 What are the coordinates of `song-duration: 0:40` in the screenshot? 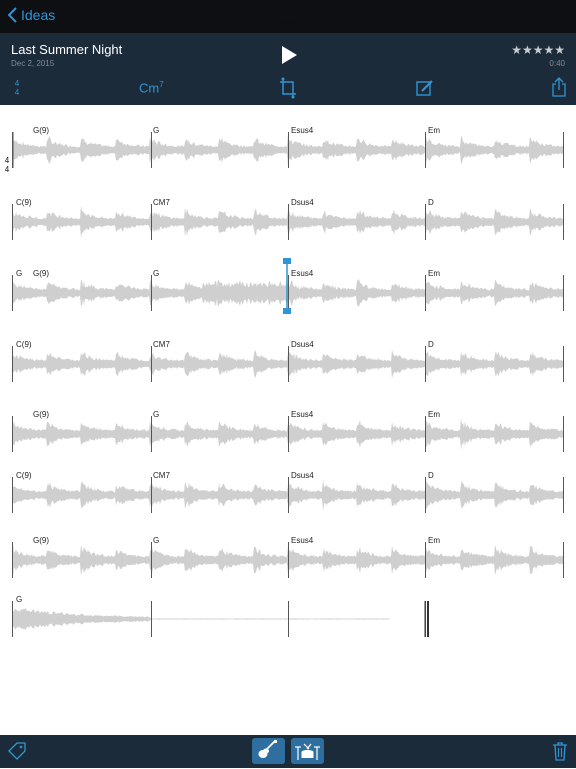 It's located at (557, 63).